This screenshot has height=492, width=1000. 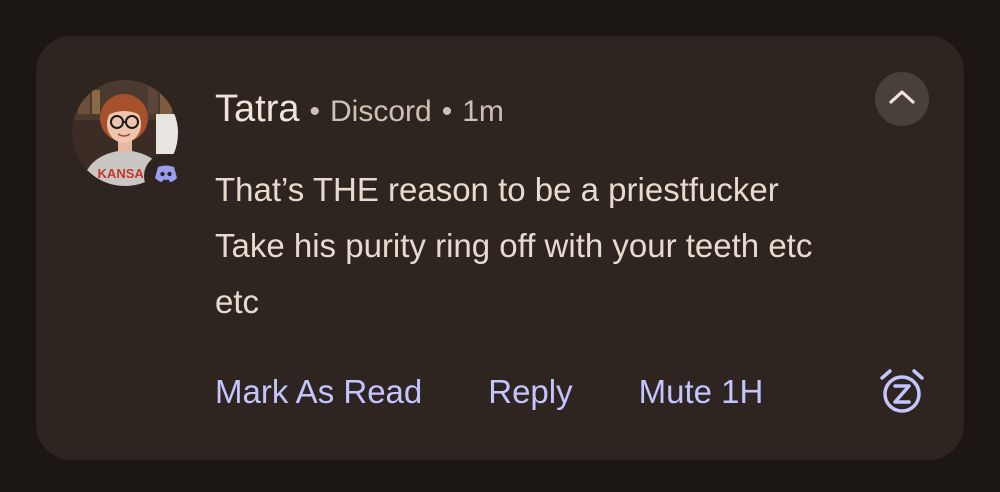 What do you see at coordinates (530, 392) in the screenshot?
I see `reply-button: Reply` at bounding box center [530, 392].